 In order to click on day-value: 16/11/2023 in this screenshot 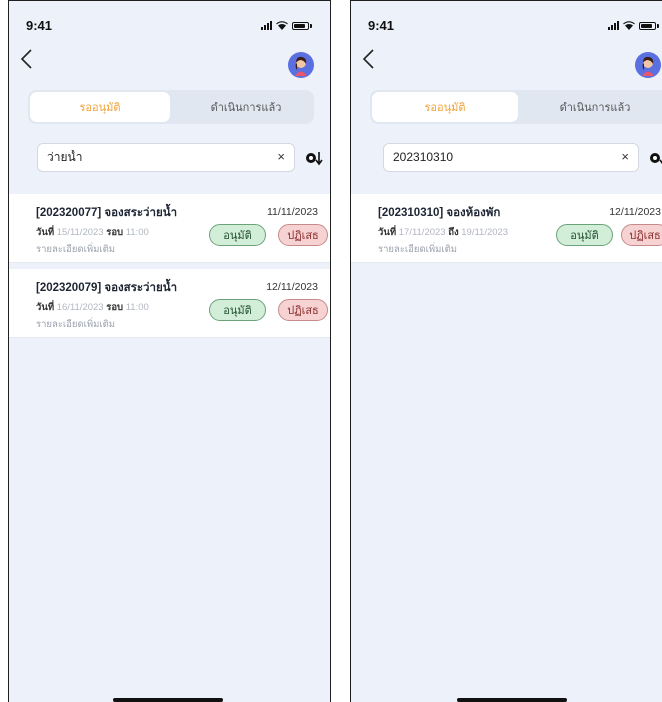, I will do `click(80, 307)`.